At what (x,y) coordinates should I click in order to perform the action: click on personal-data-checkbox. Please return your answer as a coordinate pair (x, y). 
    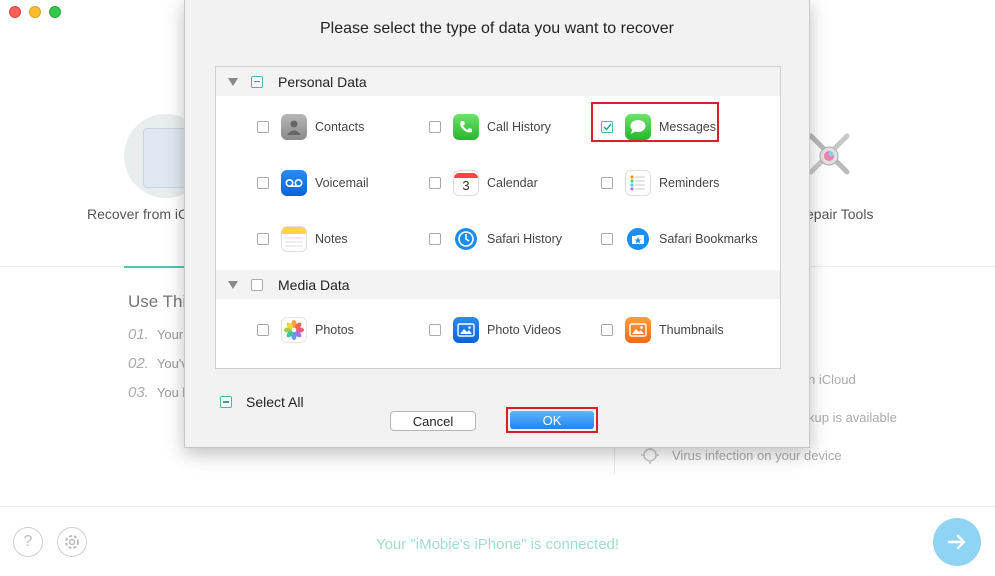
    Looking at the image, I should click on (257, 81).